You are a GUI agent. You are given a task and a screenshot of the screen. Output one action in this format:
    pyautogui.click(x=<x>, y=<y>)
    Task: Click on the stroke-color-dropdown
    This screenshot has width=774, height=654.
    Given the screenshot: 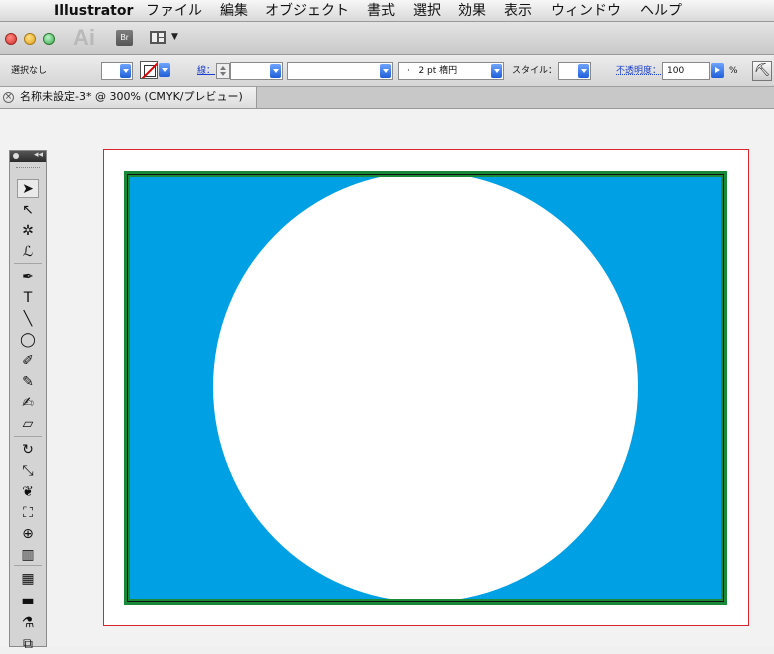 What is the action you would take?
    pyautogui.click(x=155, y=71)
    